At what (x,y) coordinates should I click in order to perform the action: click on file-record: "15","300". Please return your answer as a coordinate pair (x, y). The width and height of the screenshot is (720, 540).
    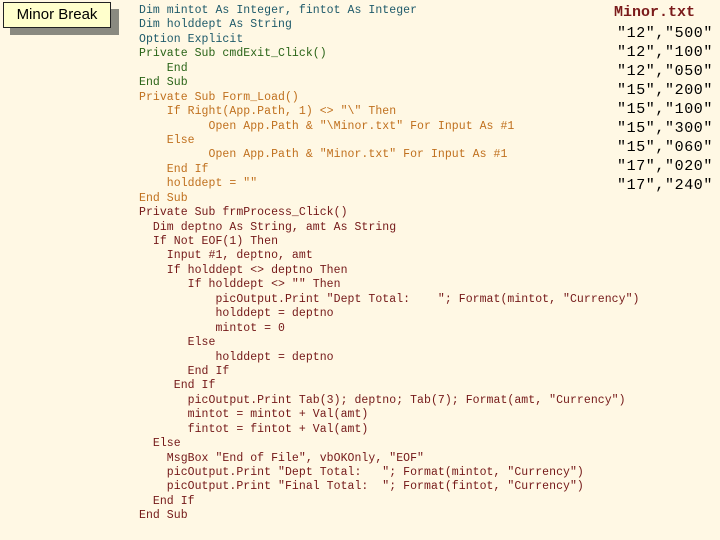
    Looking at the image, I should click on (665, 128).